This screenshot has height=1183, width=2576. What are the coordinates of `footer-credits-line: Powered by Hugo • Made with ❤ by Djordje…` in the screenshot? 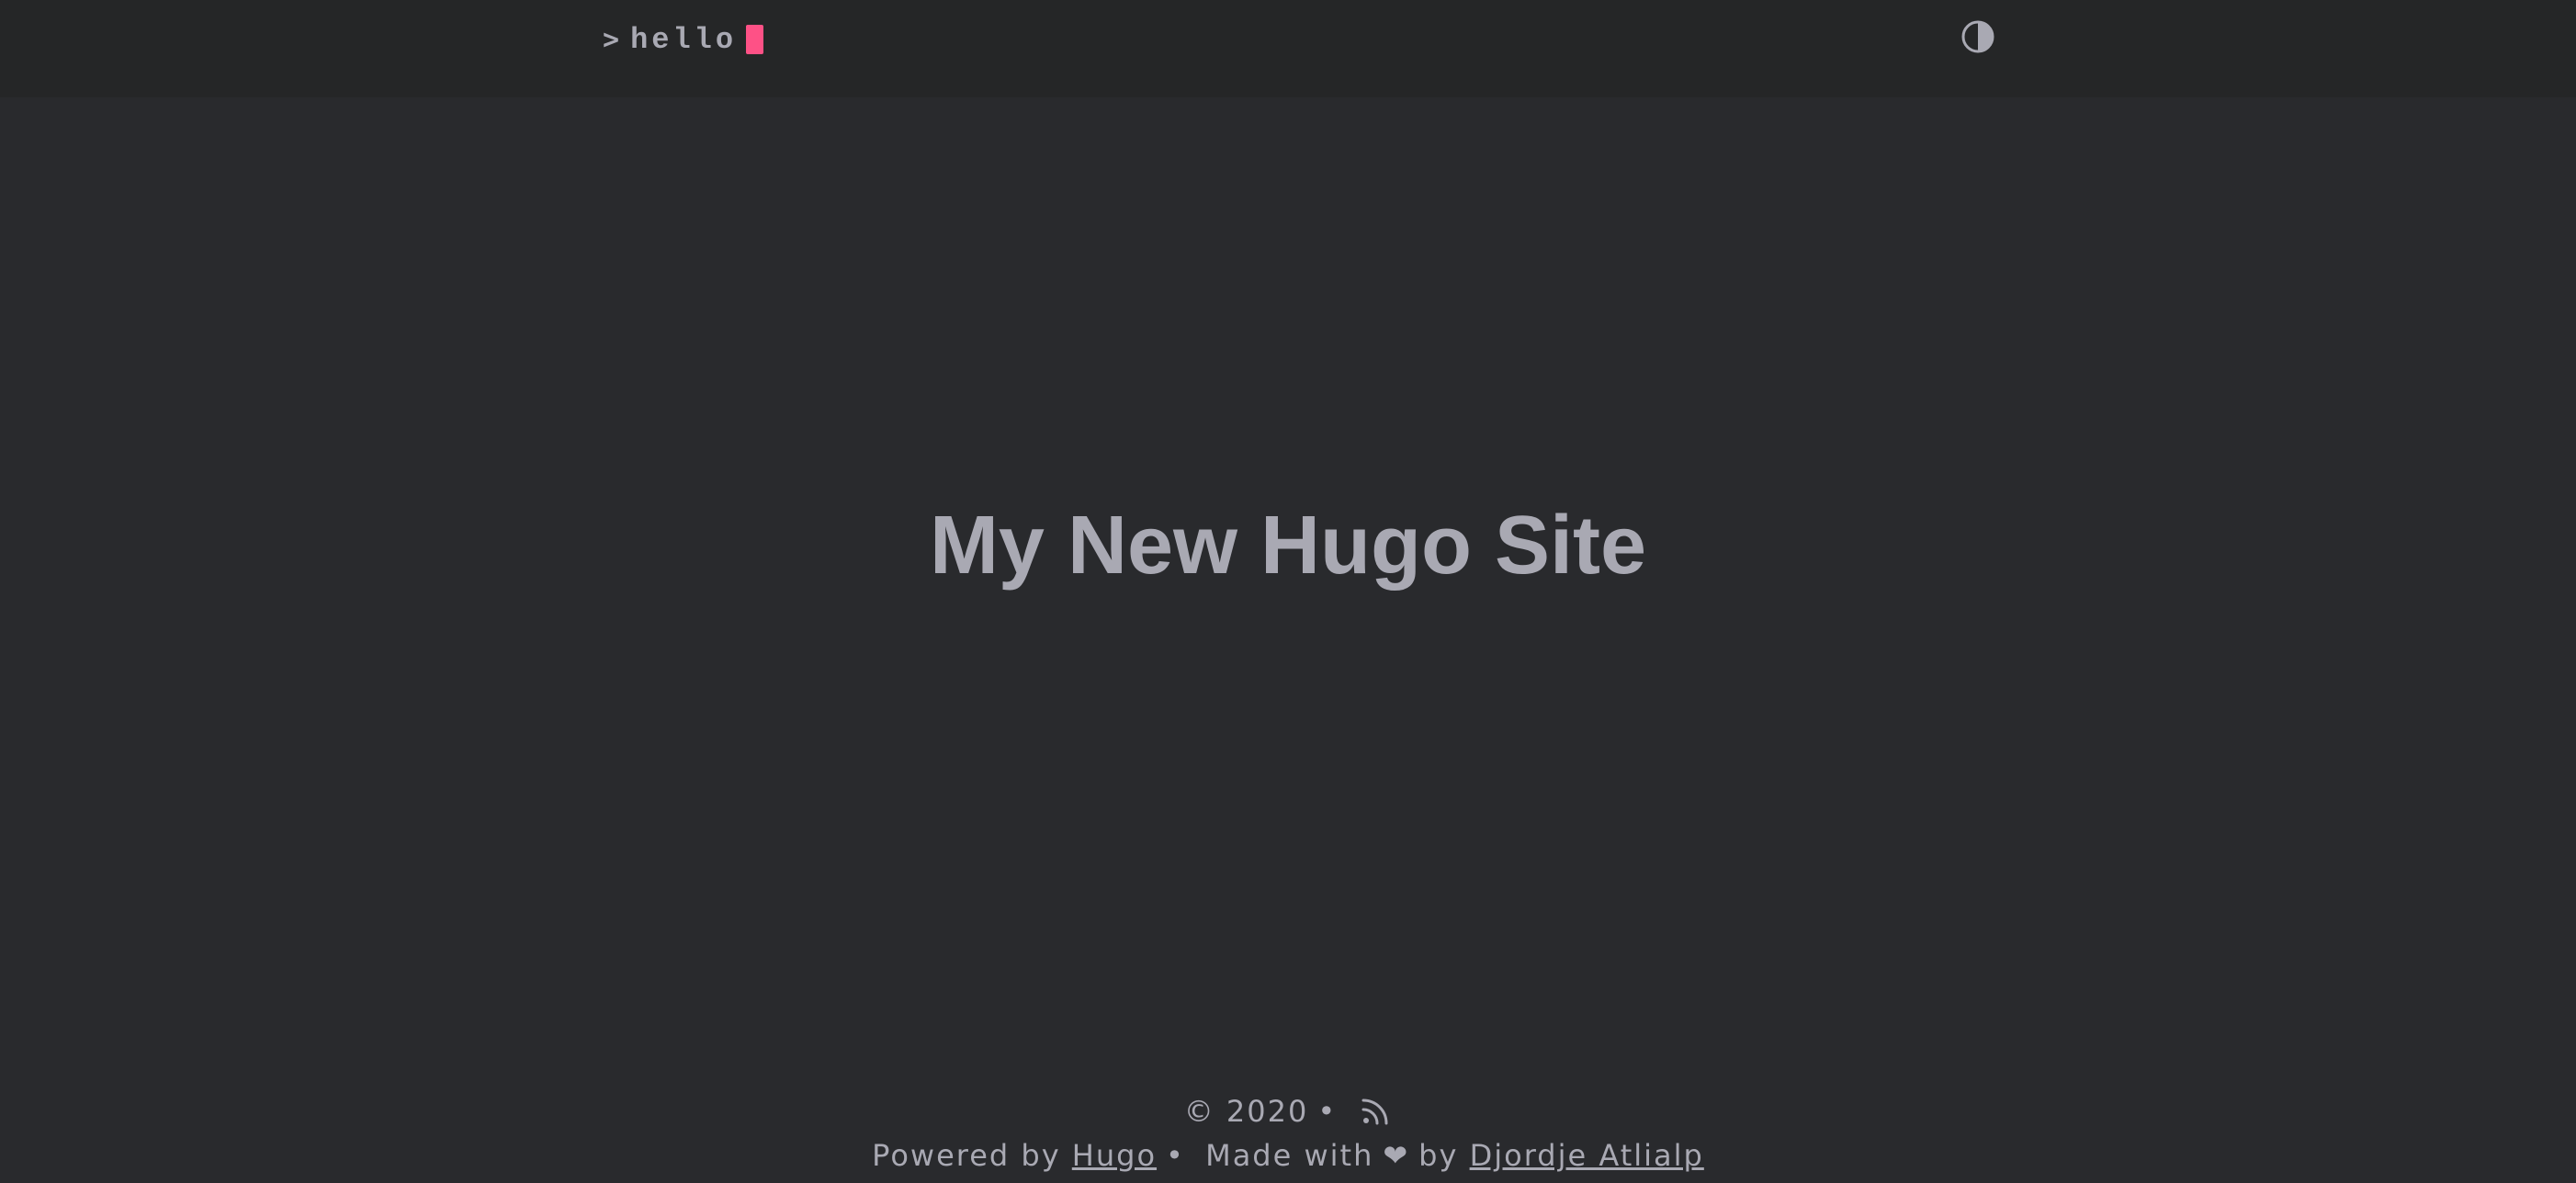 It's located at (1288, 1155).